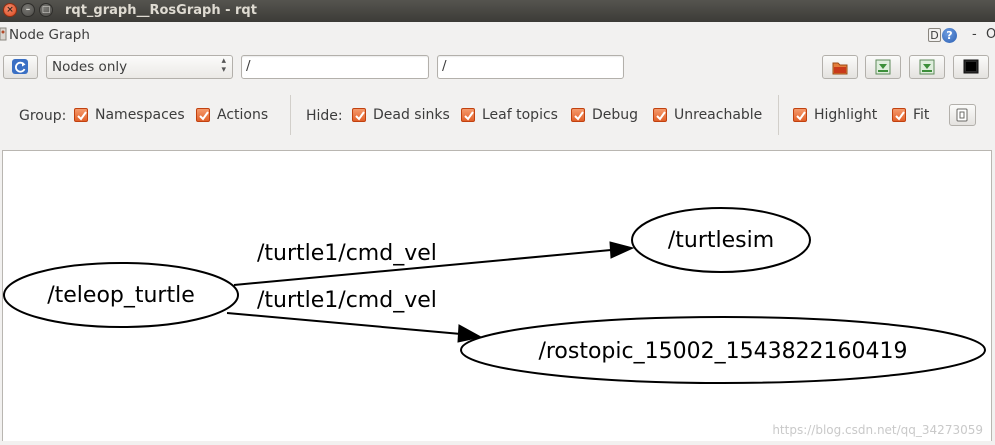 The image size is (995, 445). I want to click on minimize-icon: –, so click(28, 10).